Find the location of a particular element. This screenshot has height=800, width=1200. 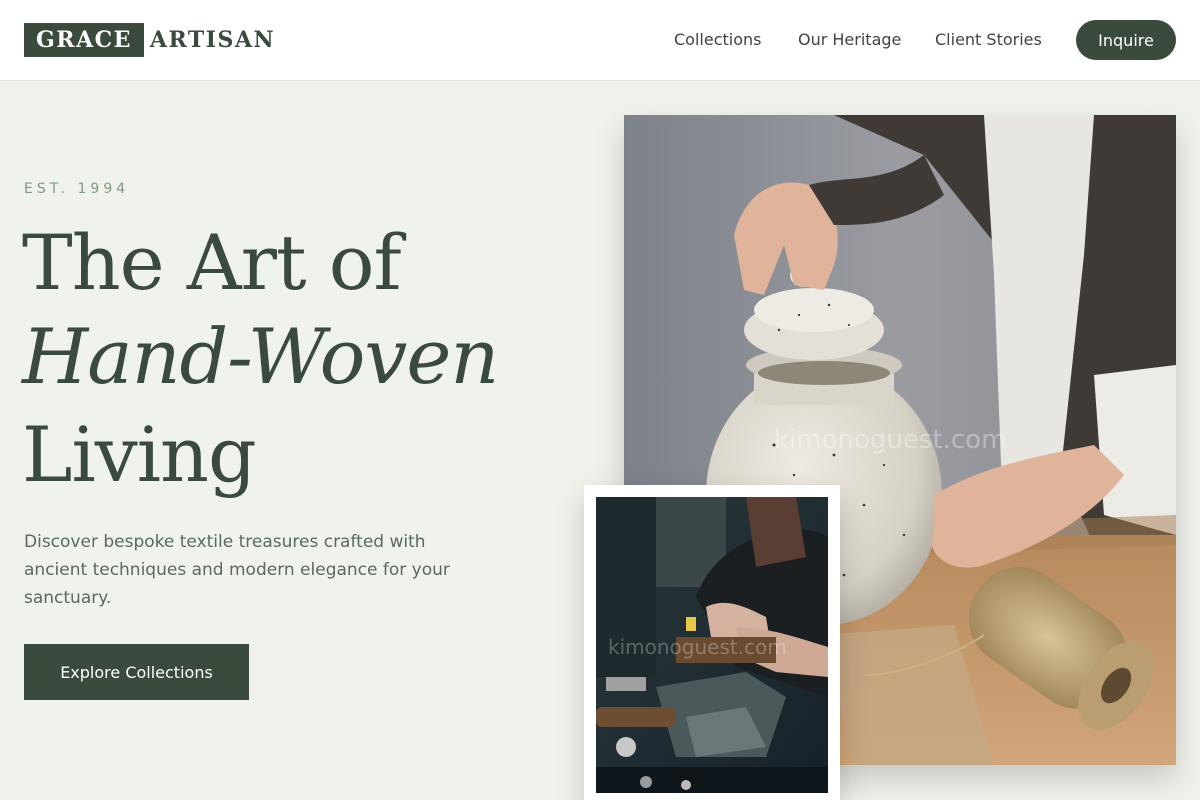

nav-link-collections: Collections is located at coordinates (717, 40).